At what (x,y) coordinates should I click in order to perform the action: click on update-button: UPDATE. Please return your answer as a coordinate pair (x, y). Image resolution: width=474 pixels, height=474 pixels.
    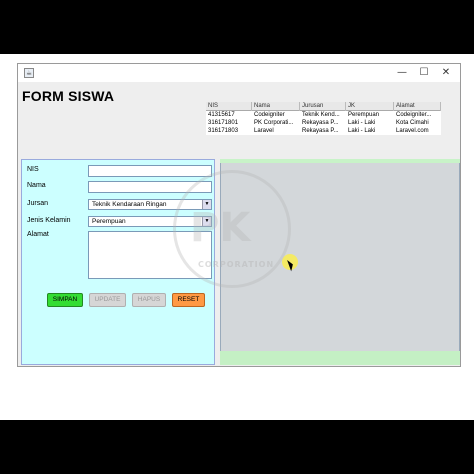
    Looking at the image, I should click on (107, 300).